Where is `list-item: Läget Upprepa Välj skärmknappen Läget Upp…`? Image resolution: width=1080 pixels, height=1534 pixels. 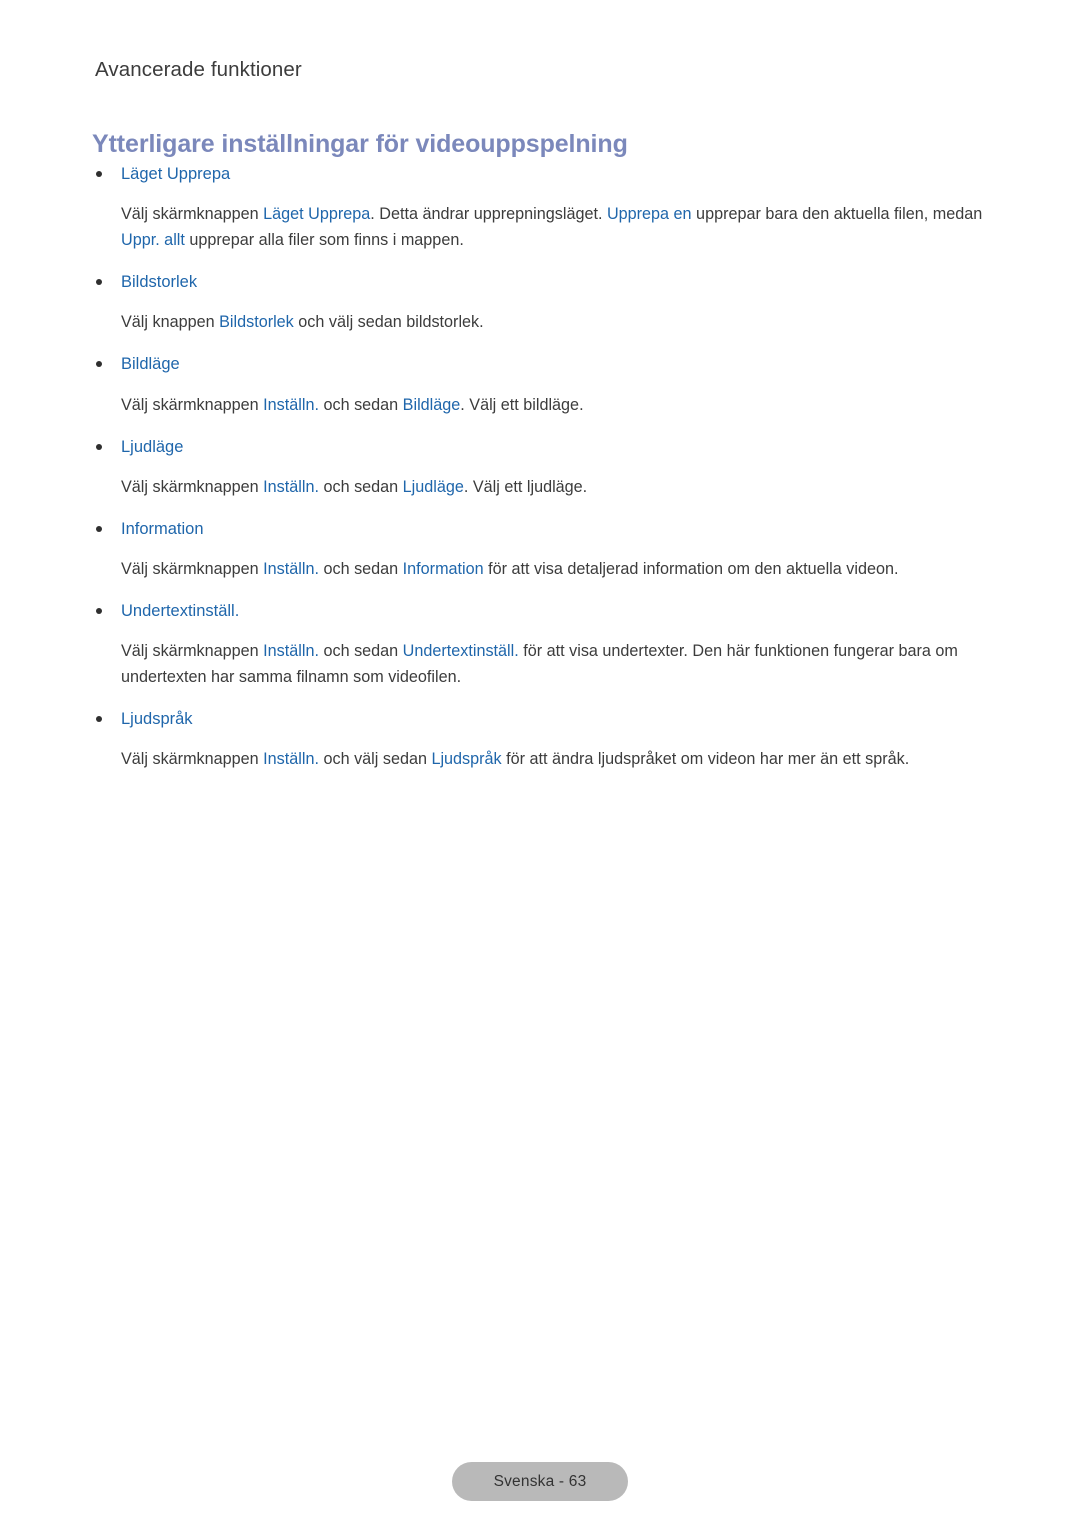 list-item: Läget Upprepa Välj skärmknappen Läget Upp… is located at coordinates (542, 208).